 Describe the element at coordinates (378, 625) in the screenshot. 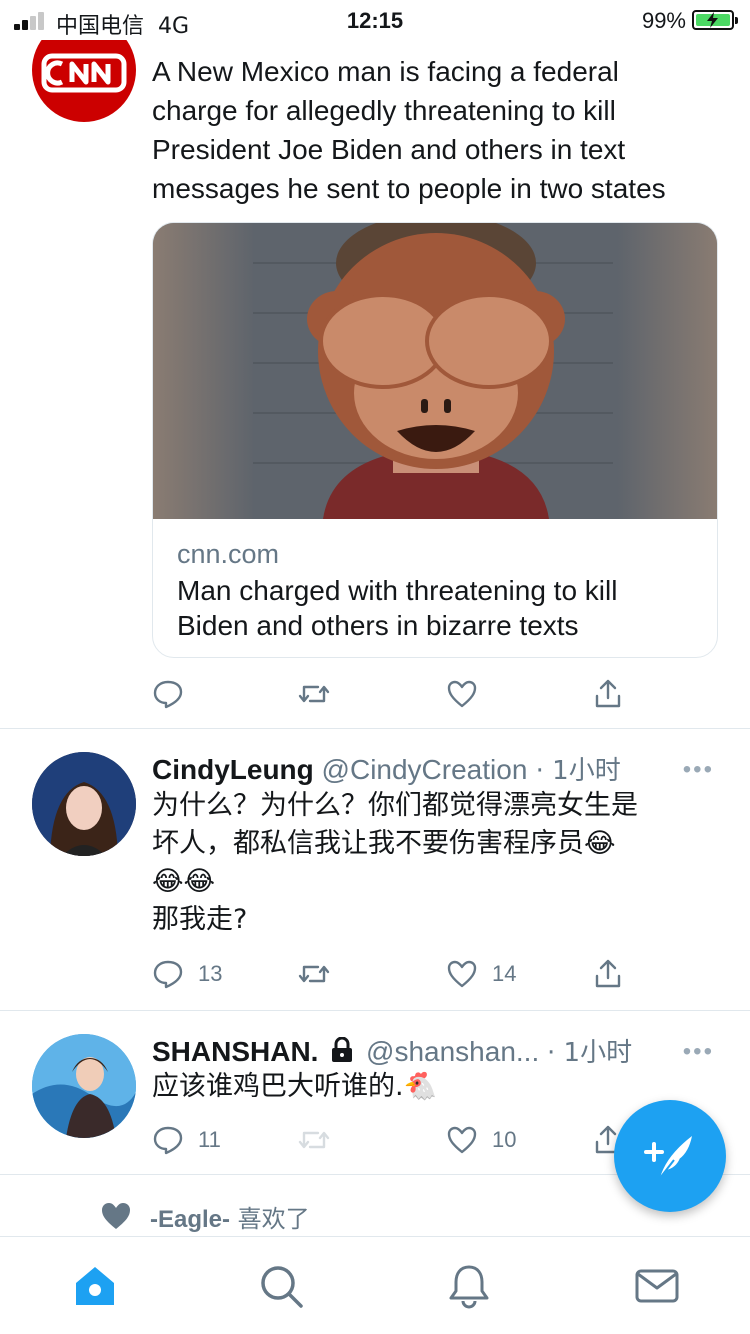

I see `card-title-line: Biden and others in bizarre texts` at that location.